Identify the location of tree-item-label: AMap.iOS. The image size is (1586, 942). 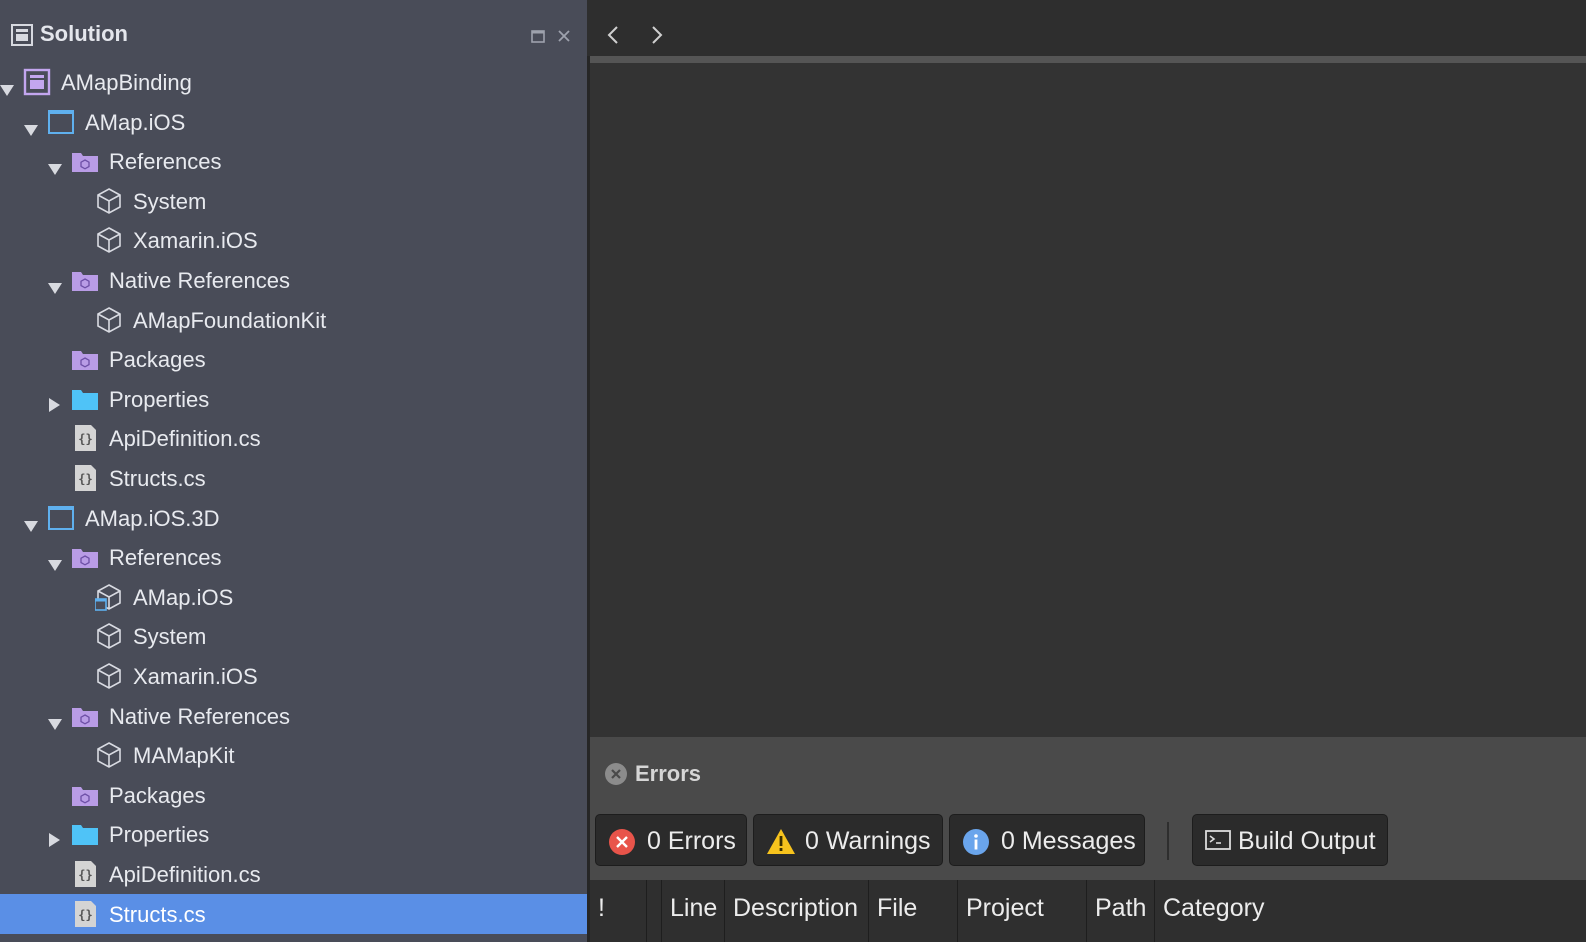
(183, 597).